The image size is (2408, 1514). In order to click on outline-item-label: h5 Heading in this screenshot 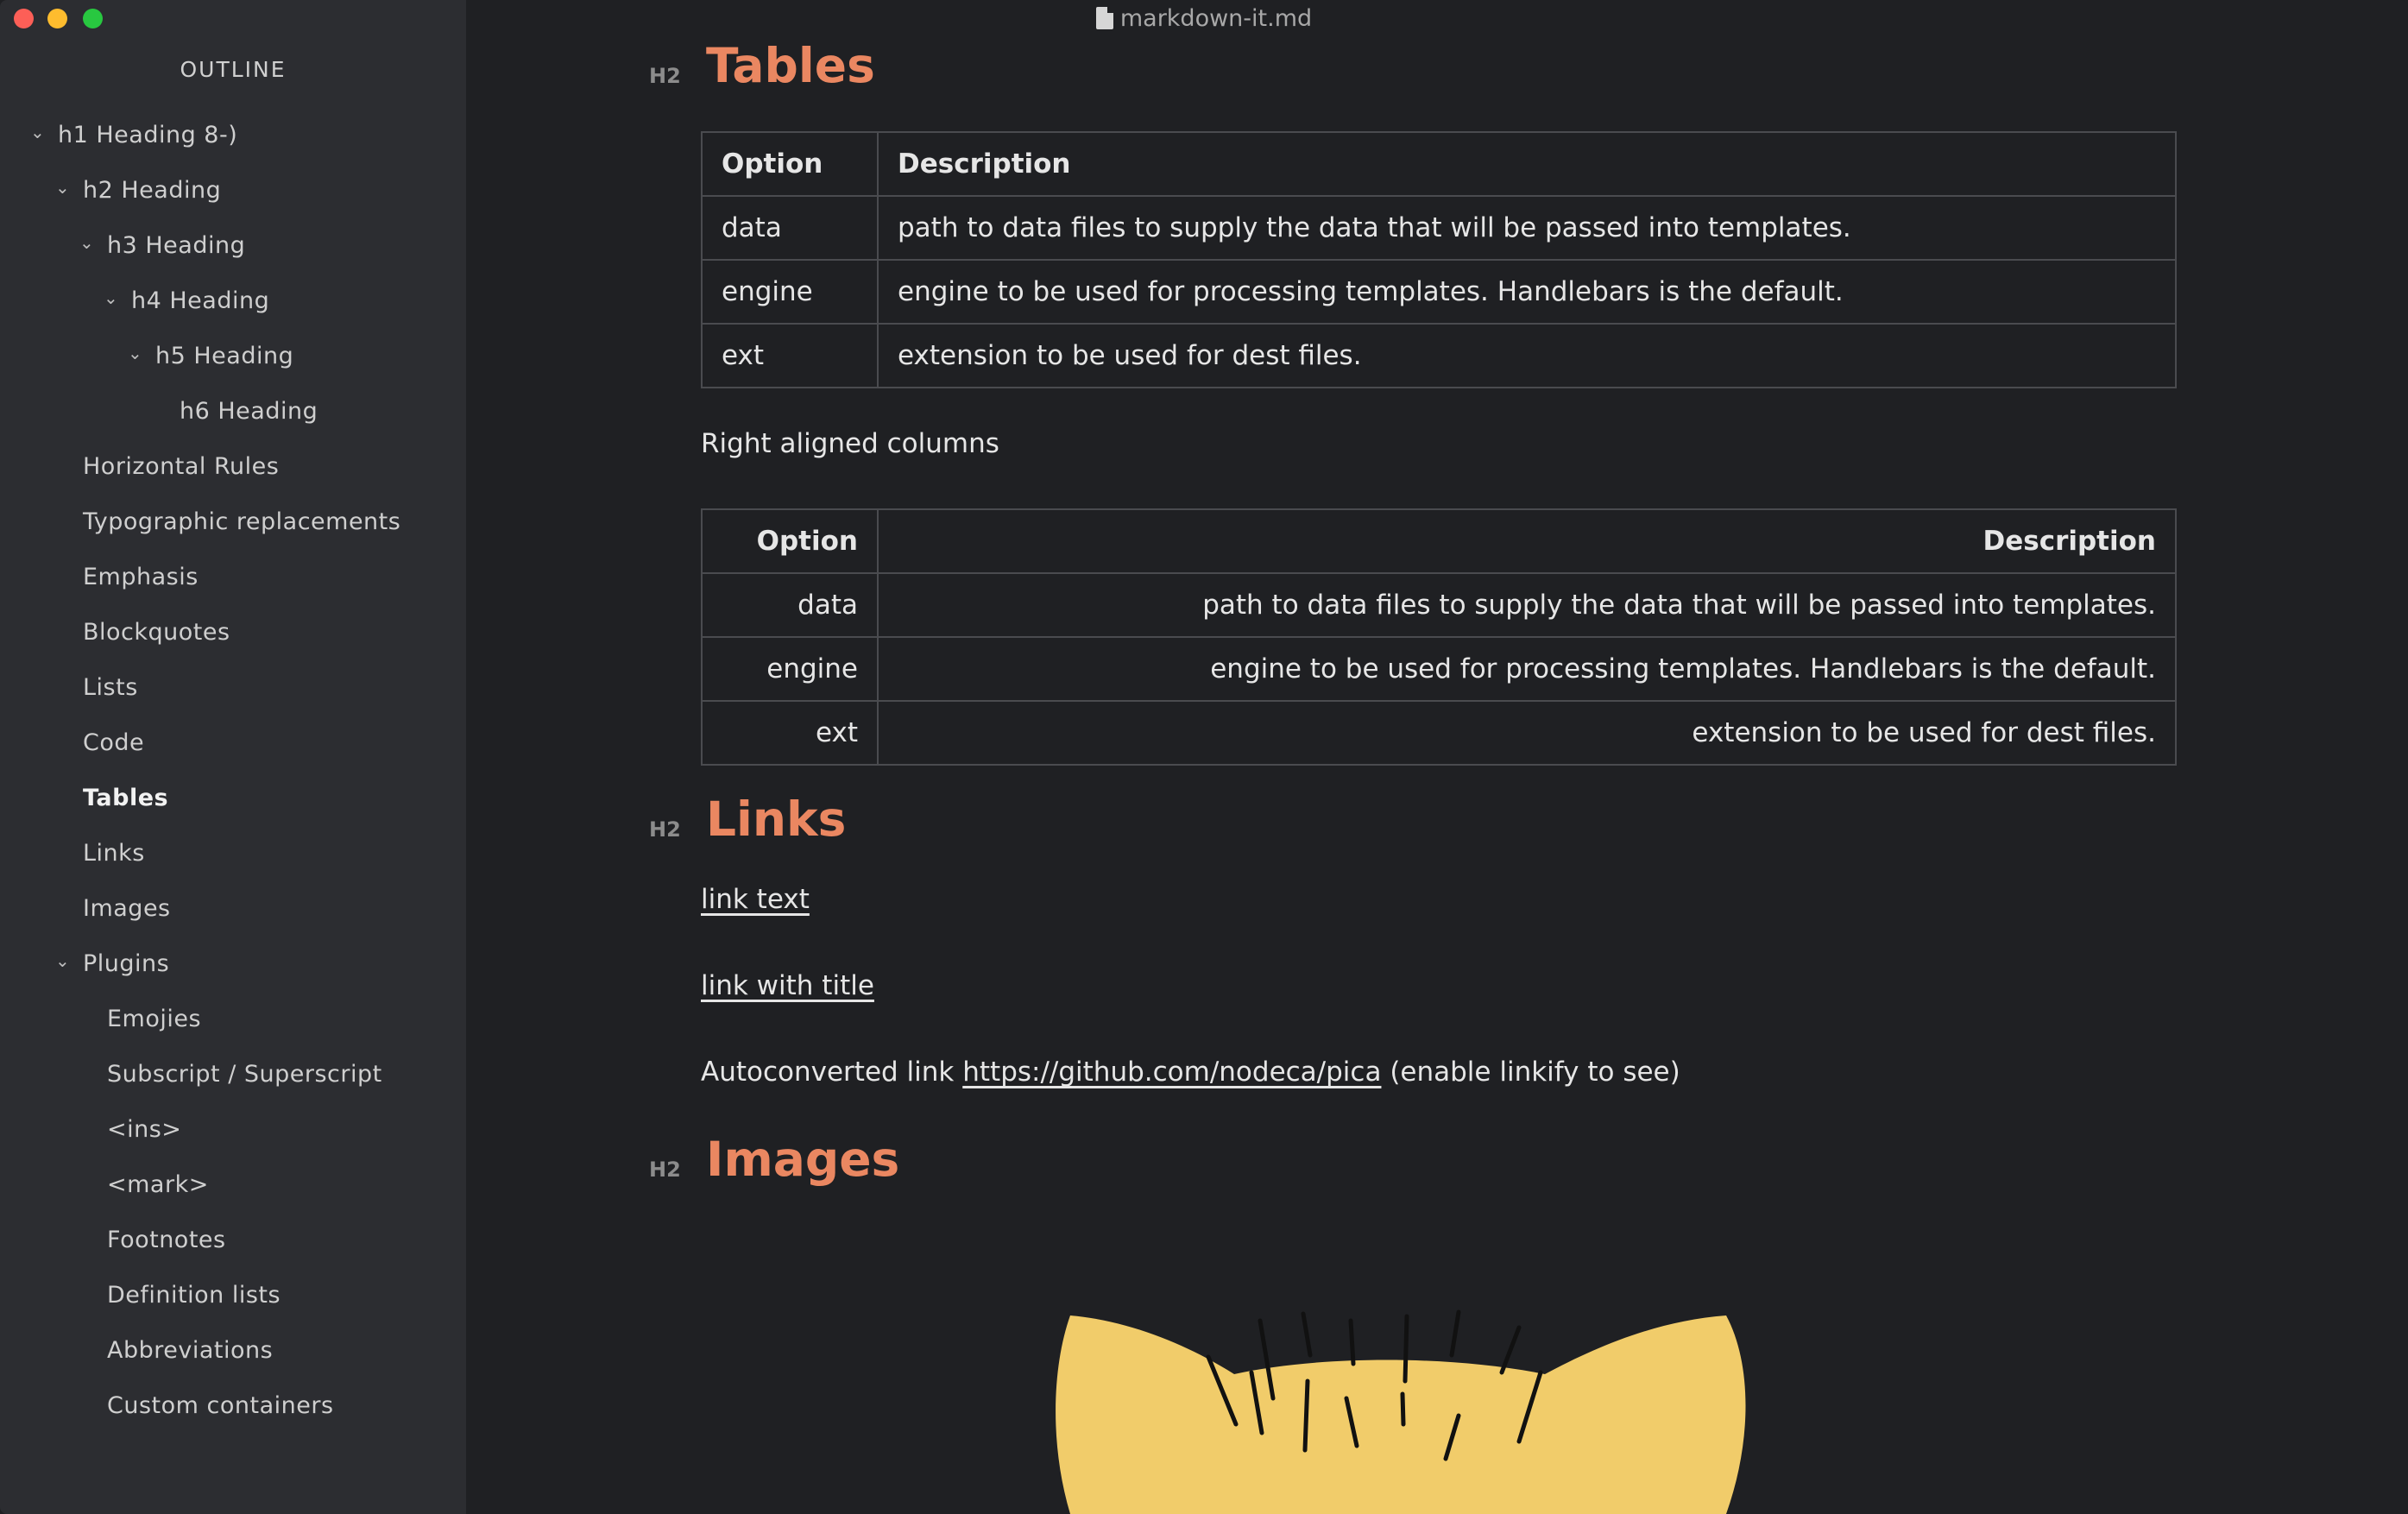, I will do `click(224, 356)`.